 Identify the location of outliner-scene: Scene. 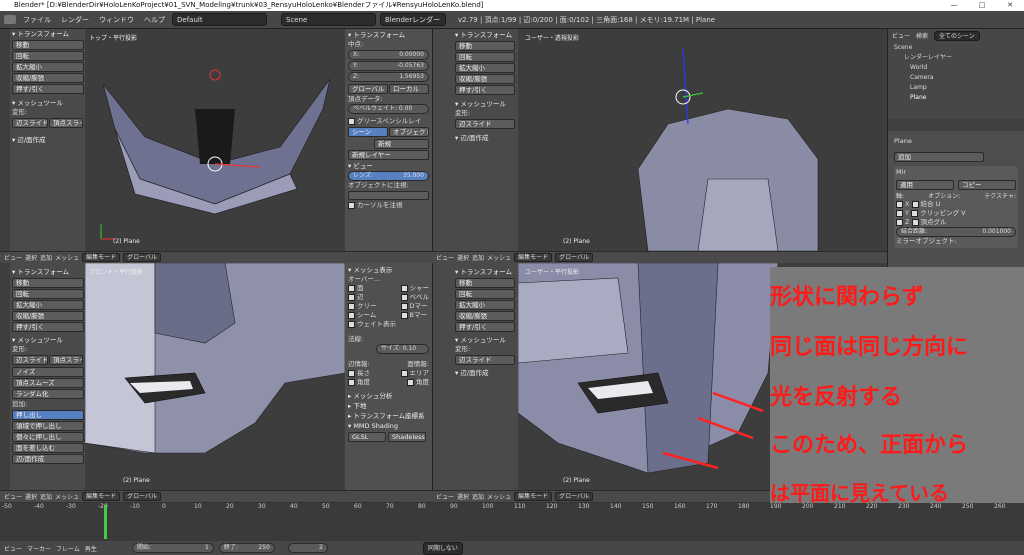
(956, 48).